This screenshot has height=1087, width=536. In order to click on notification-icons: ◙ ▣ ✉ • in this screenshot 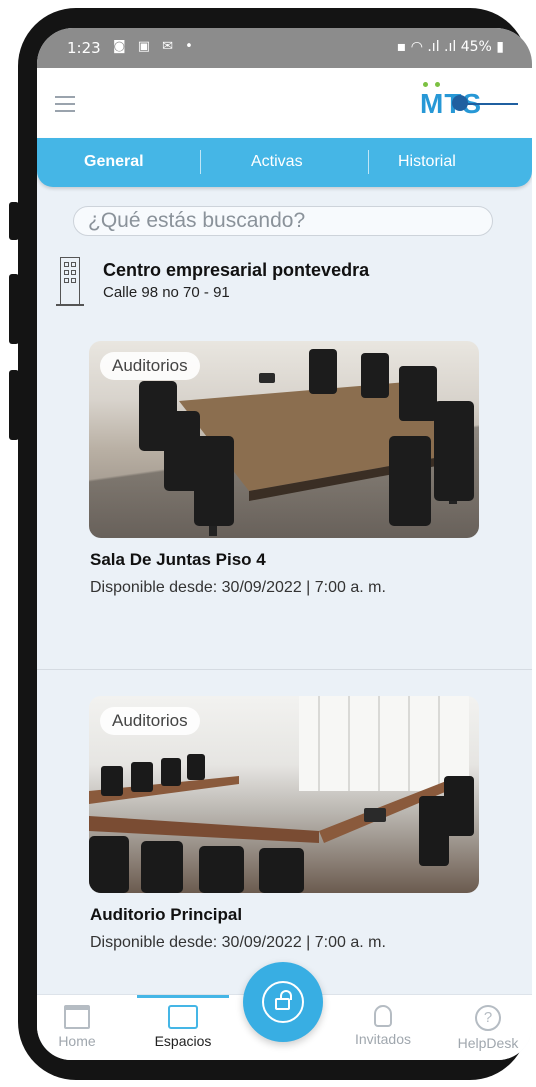, I will do `click(155, 46)`.